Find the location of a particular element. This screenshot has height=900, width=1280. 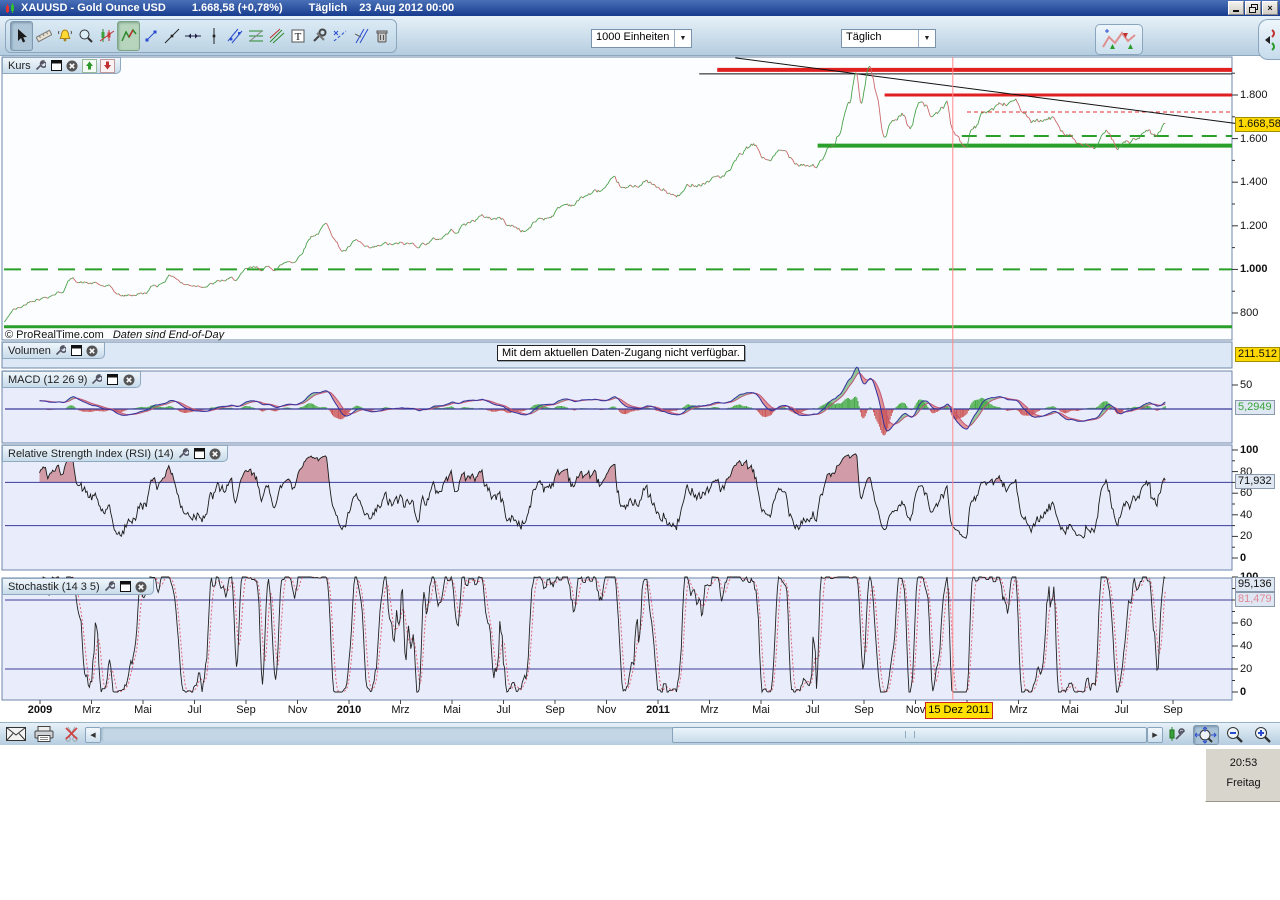

scroll-right-button: ▶ is located at coordinates (1155, 735).